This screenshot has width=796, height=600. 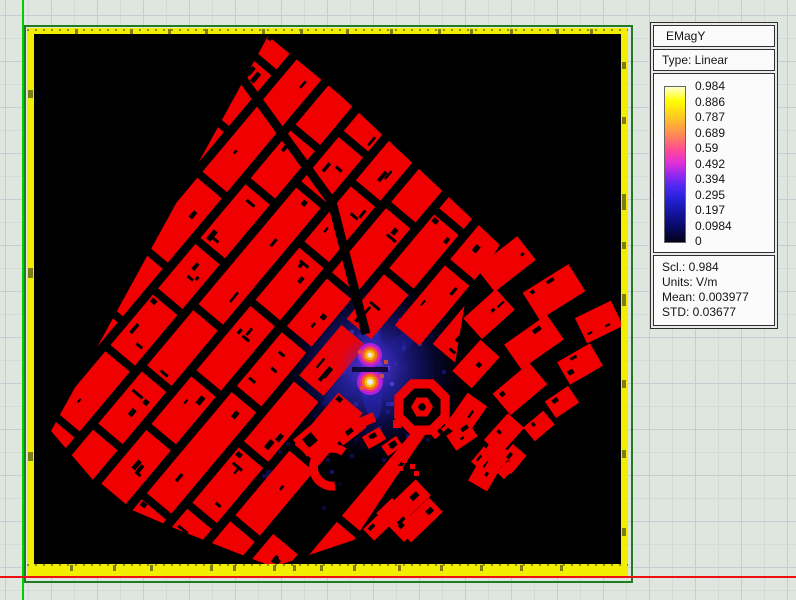 What do you see at coordinates (690, 267) in the screenshot?
I see `stat-scl: Scl.: 0.984` at bounding box center [690, 267].